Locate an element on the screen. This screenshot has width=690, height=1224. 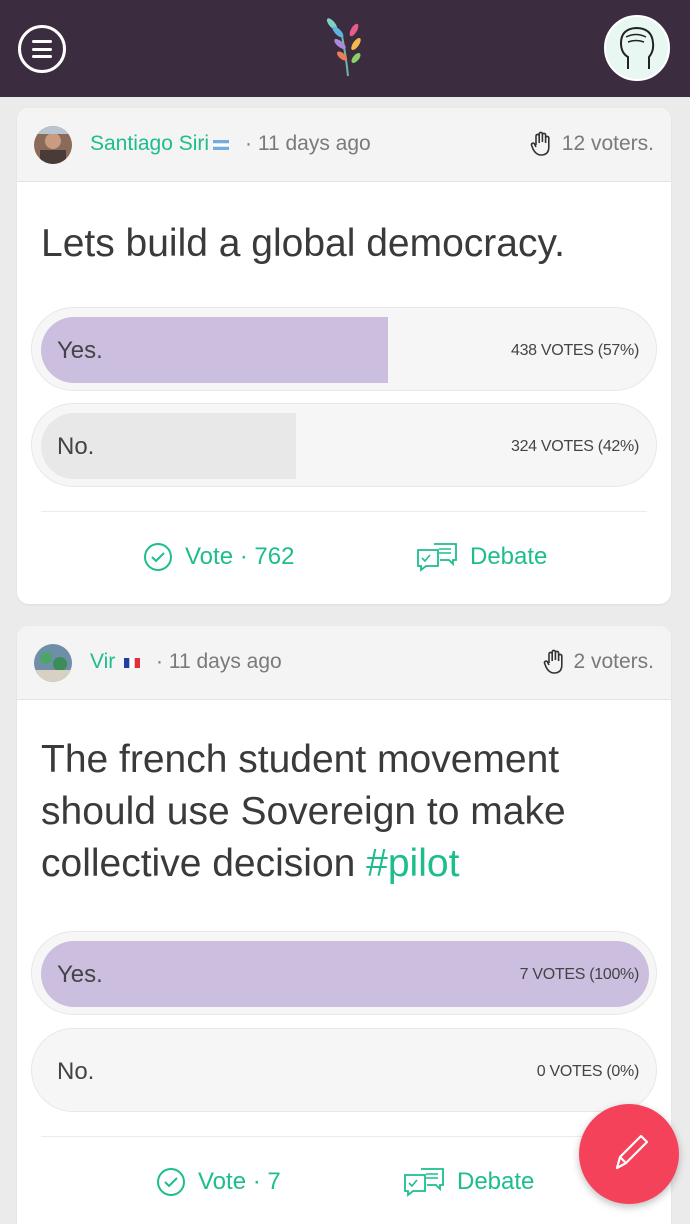
top-bar is located at coordinates (345, 48).